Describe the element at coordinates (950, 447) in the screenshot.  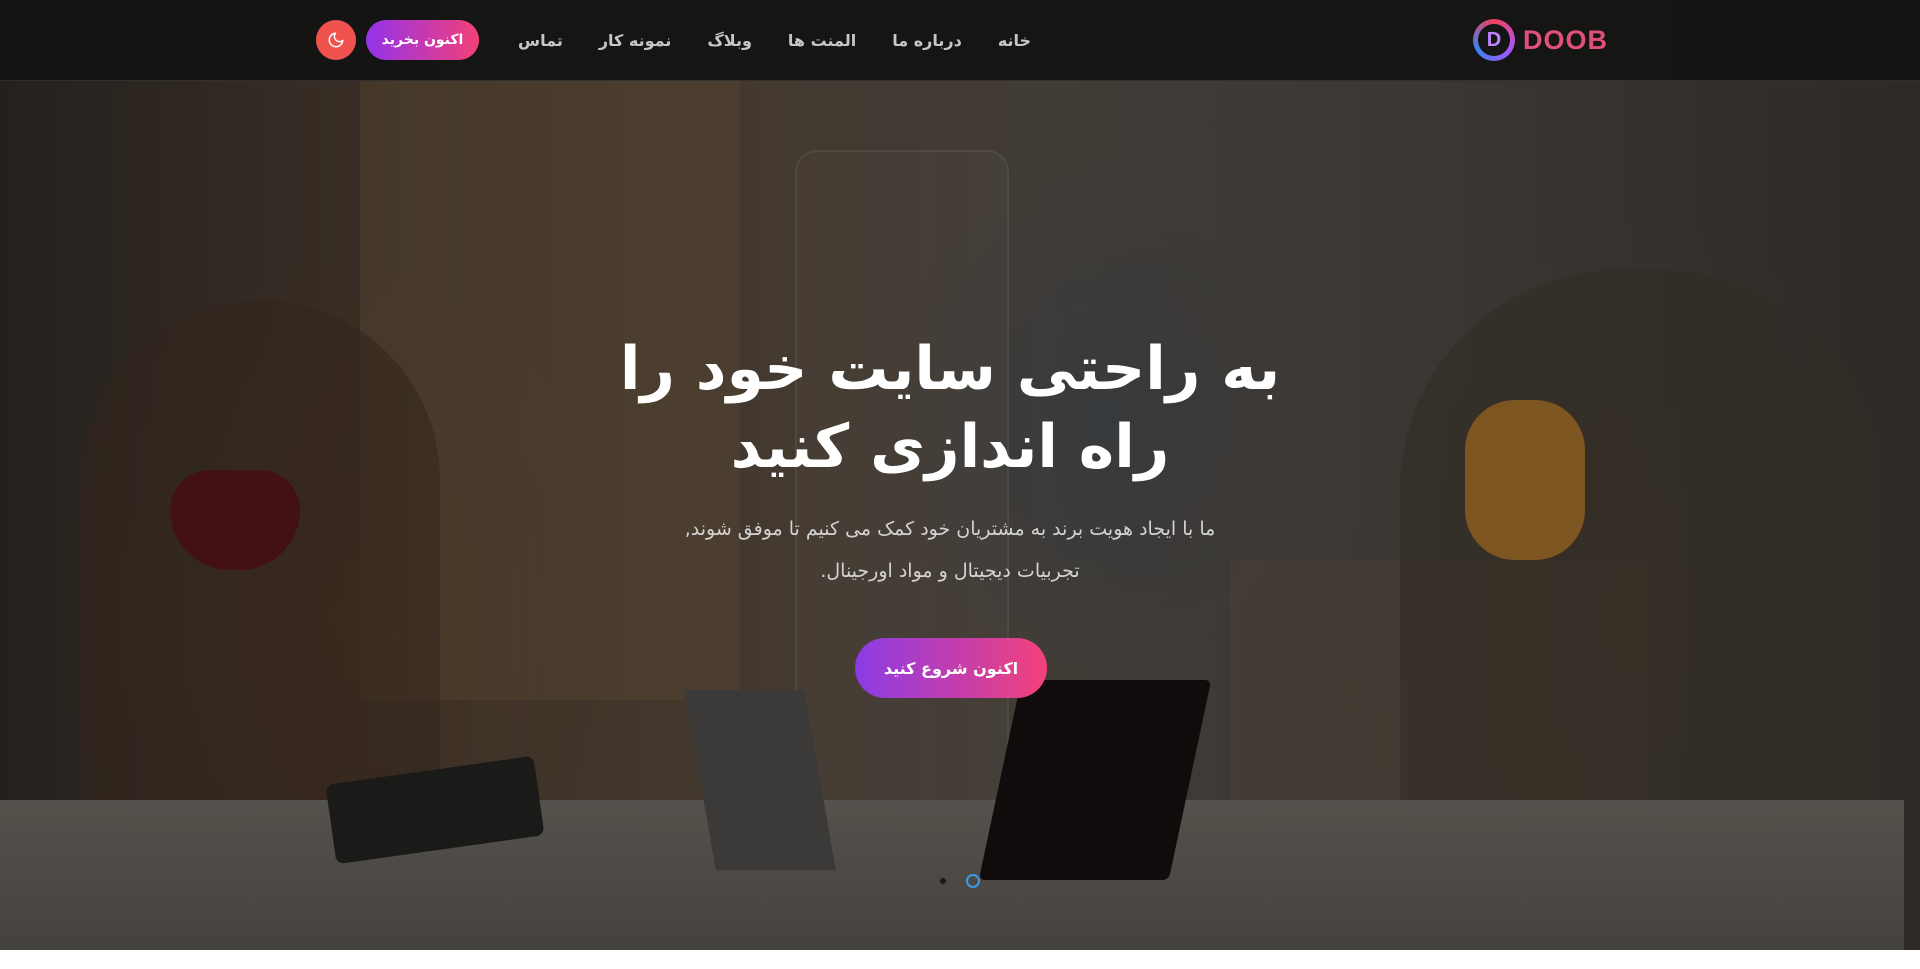
I see `hero-title-line-2: راه اندازی کنید` at that location.